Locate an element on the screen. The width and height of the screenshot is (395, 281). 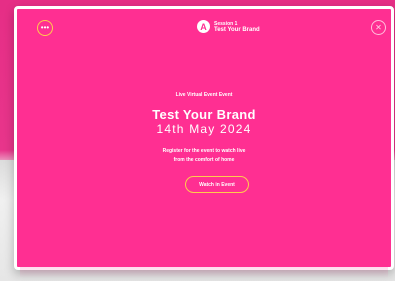
description-line-2: from the comfort of home is located at coordinates (204, 160).